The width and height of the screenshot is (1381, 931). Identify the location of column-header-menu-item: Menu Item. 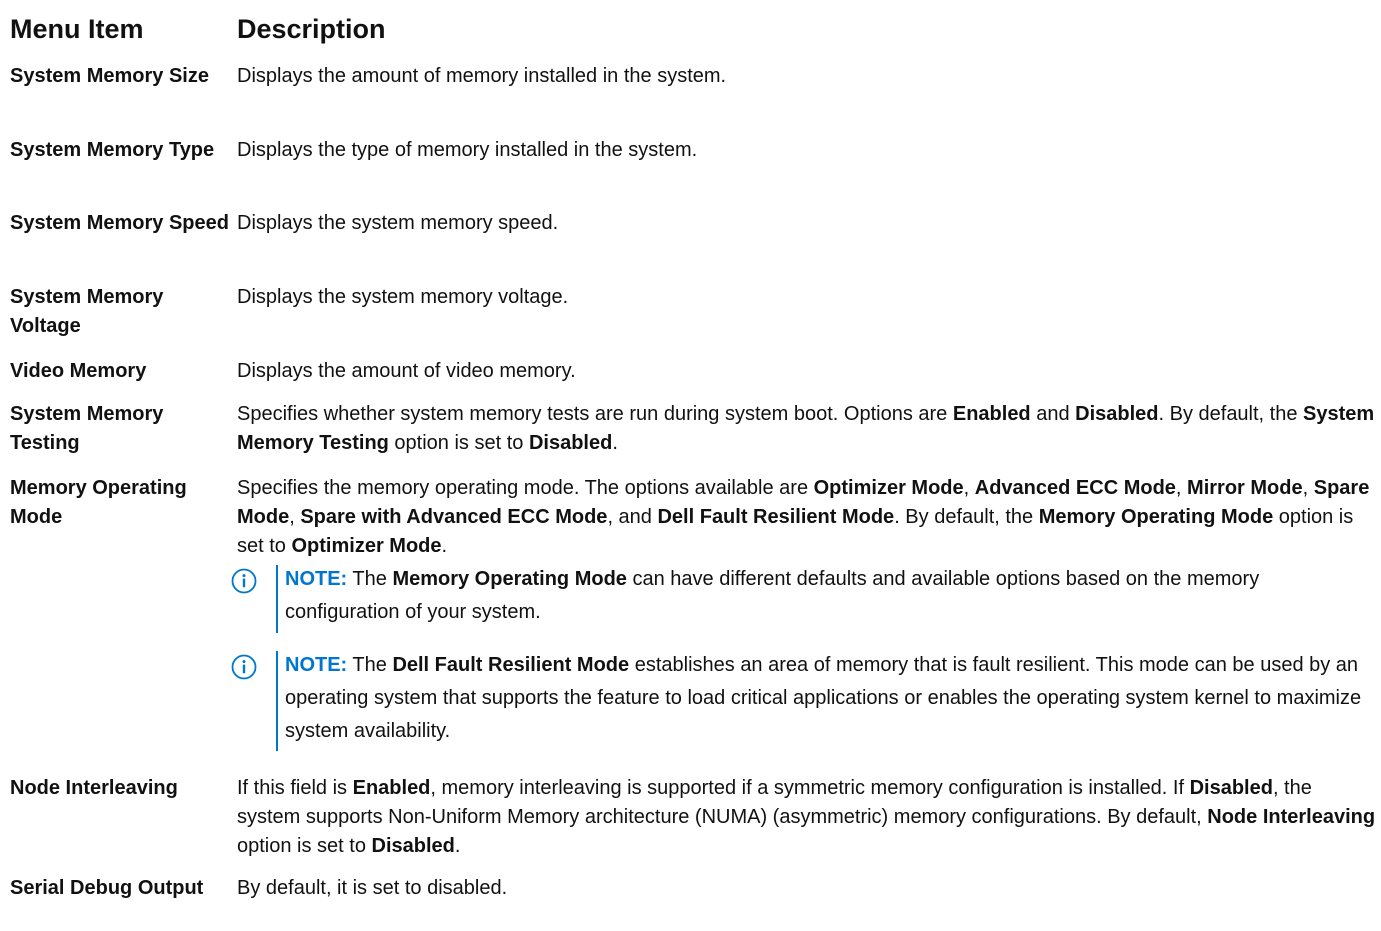
(77, 29).